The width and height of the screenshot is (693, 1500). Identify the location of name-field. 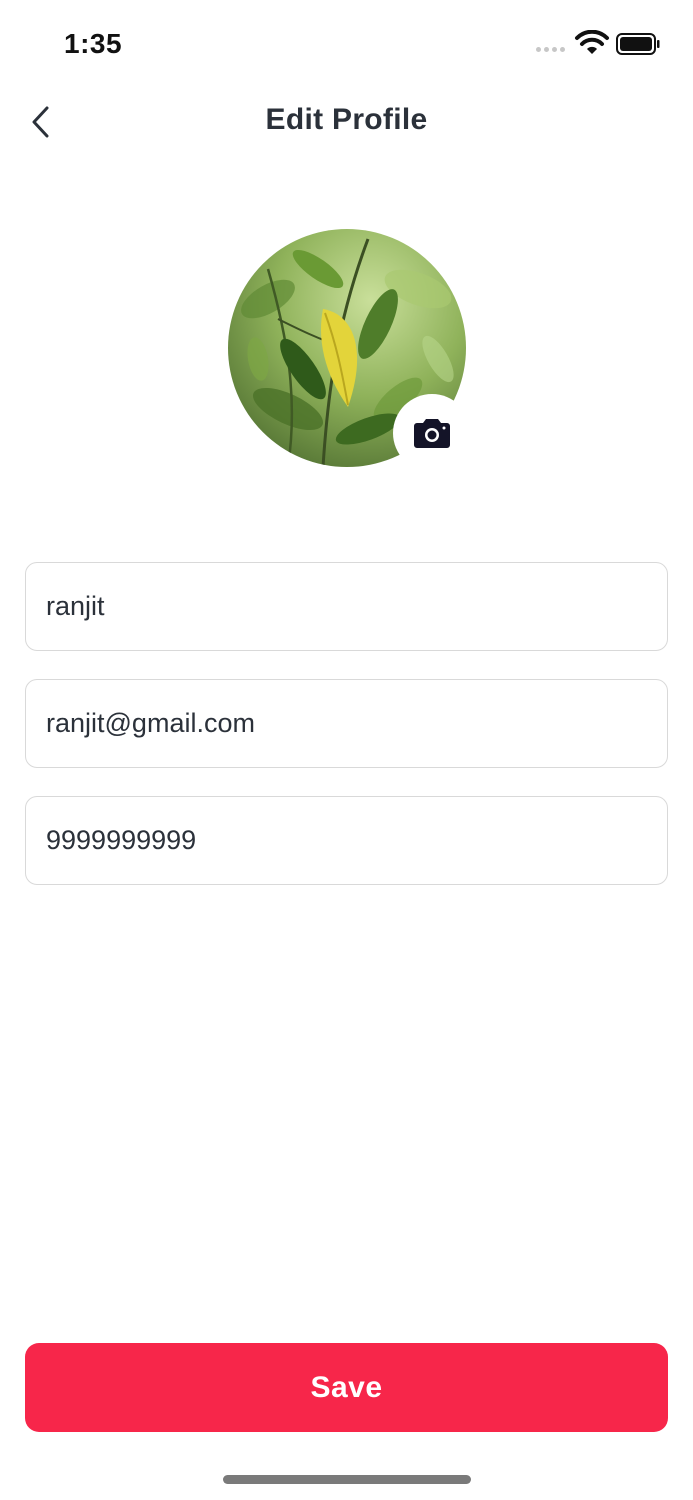
(346, 606).